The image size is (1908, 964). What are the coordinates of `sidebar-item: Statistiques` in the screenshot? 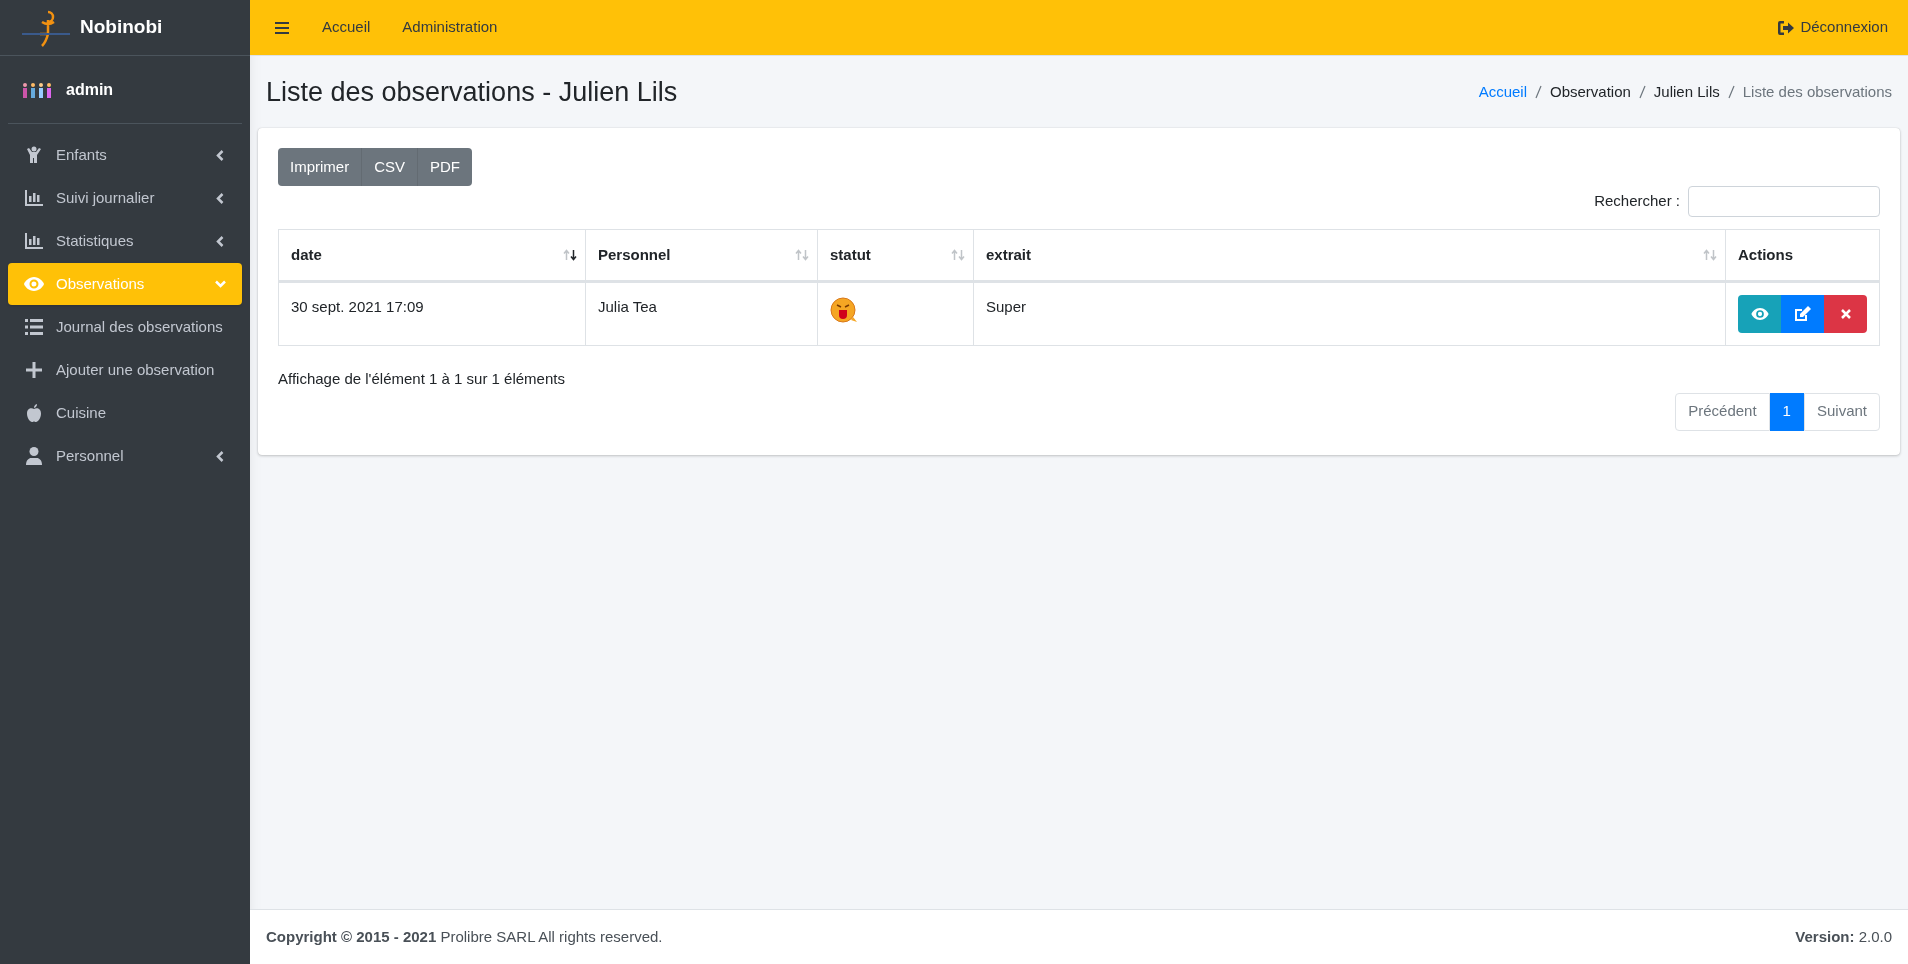 It's located at (125, 241).